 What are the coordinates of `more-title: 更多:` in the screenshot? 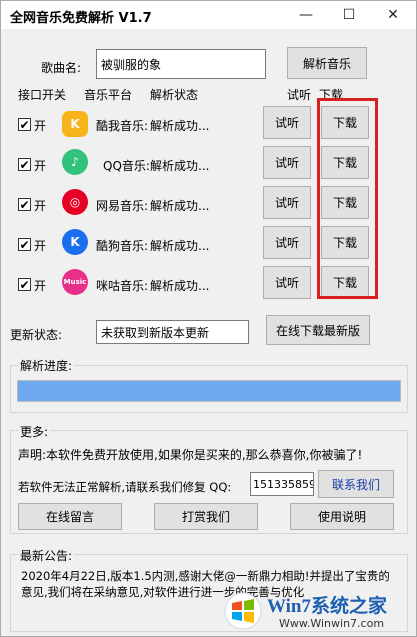 It's located at (34, 431).